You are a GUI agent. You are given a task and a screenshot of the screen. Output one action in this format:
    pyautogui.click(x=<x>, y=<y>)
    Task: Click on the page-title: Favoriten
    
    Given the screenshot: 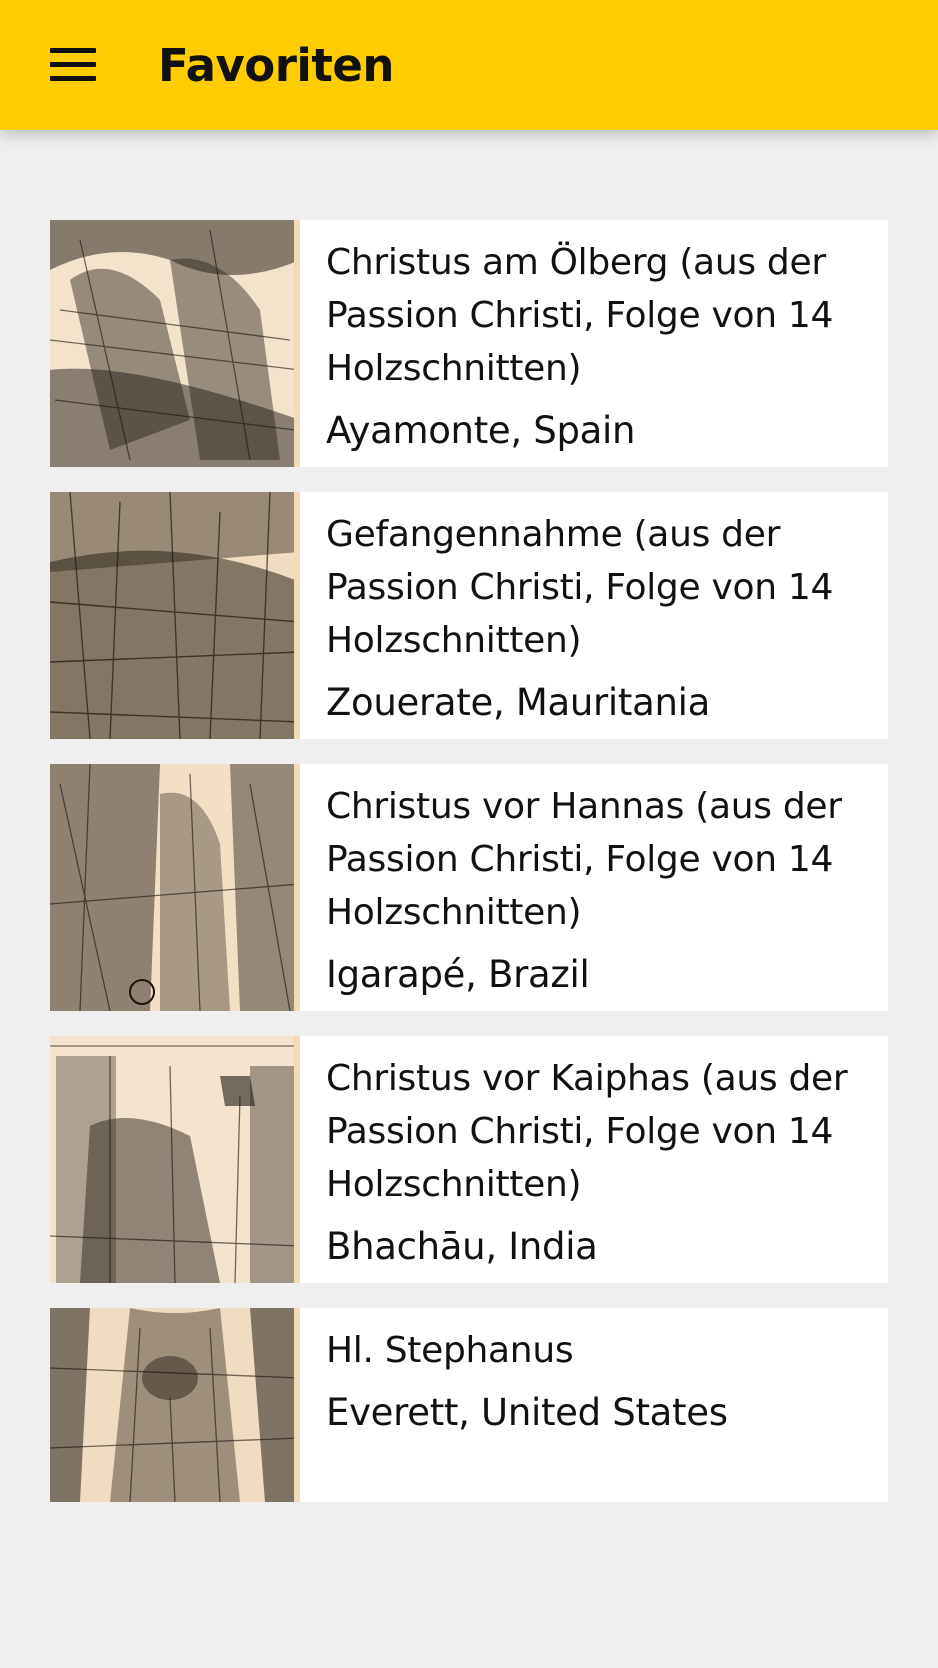 What is the action you would take?
    pyautogui.click(x=276, y=65)
    